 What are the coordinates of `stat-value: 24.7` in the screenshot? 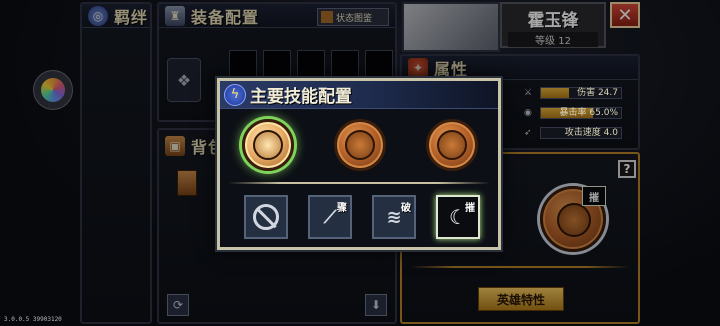 It's located at (607, 93).